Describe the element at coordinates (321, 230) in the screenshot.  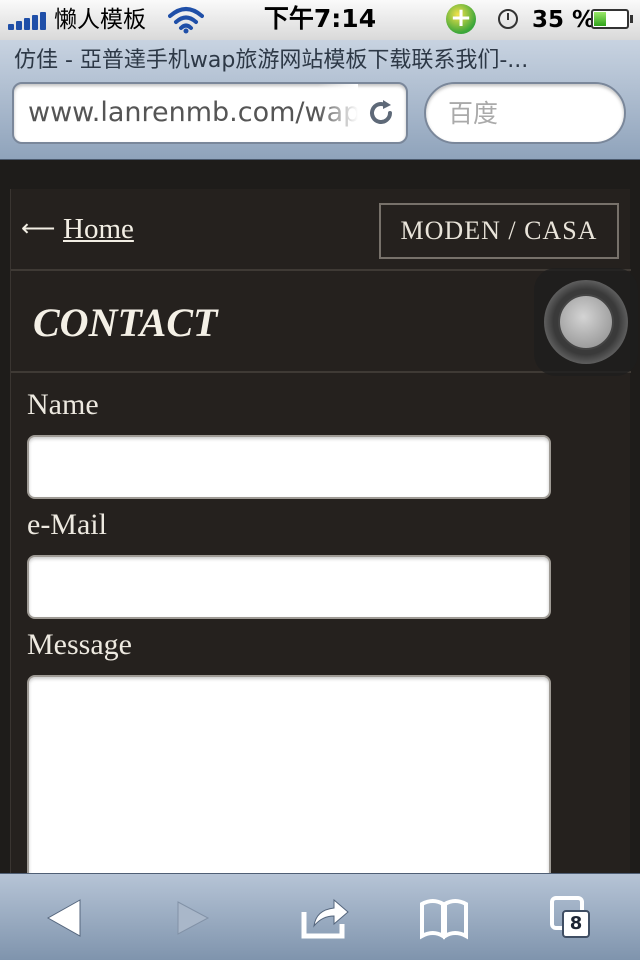
I see `site-header: ⟵ Home MODEN / CASA` at that location.